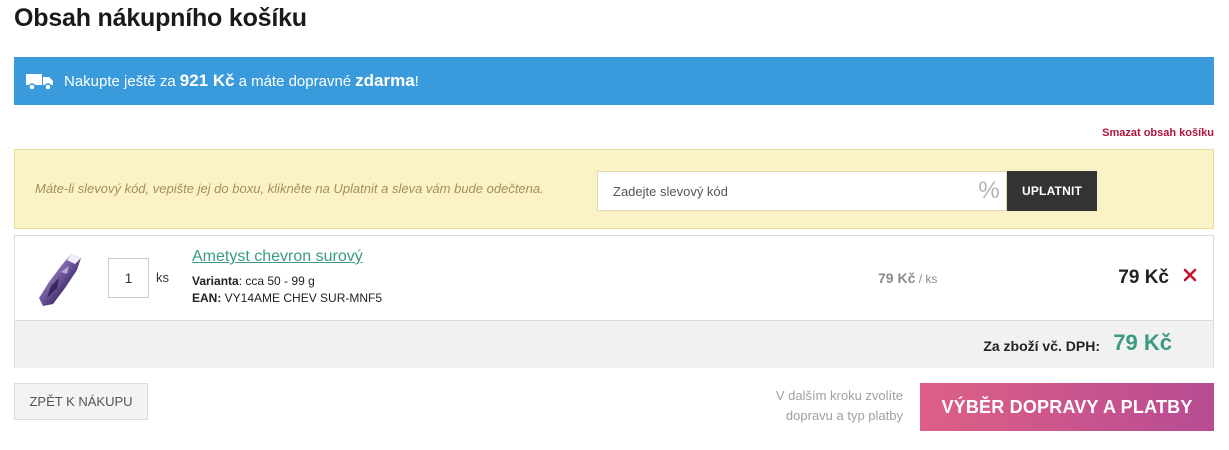  What do you see at coordinates (416, 81) in the screenshot?
I see `shipping-text-after: !` at bounding box center [416, 81].